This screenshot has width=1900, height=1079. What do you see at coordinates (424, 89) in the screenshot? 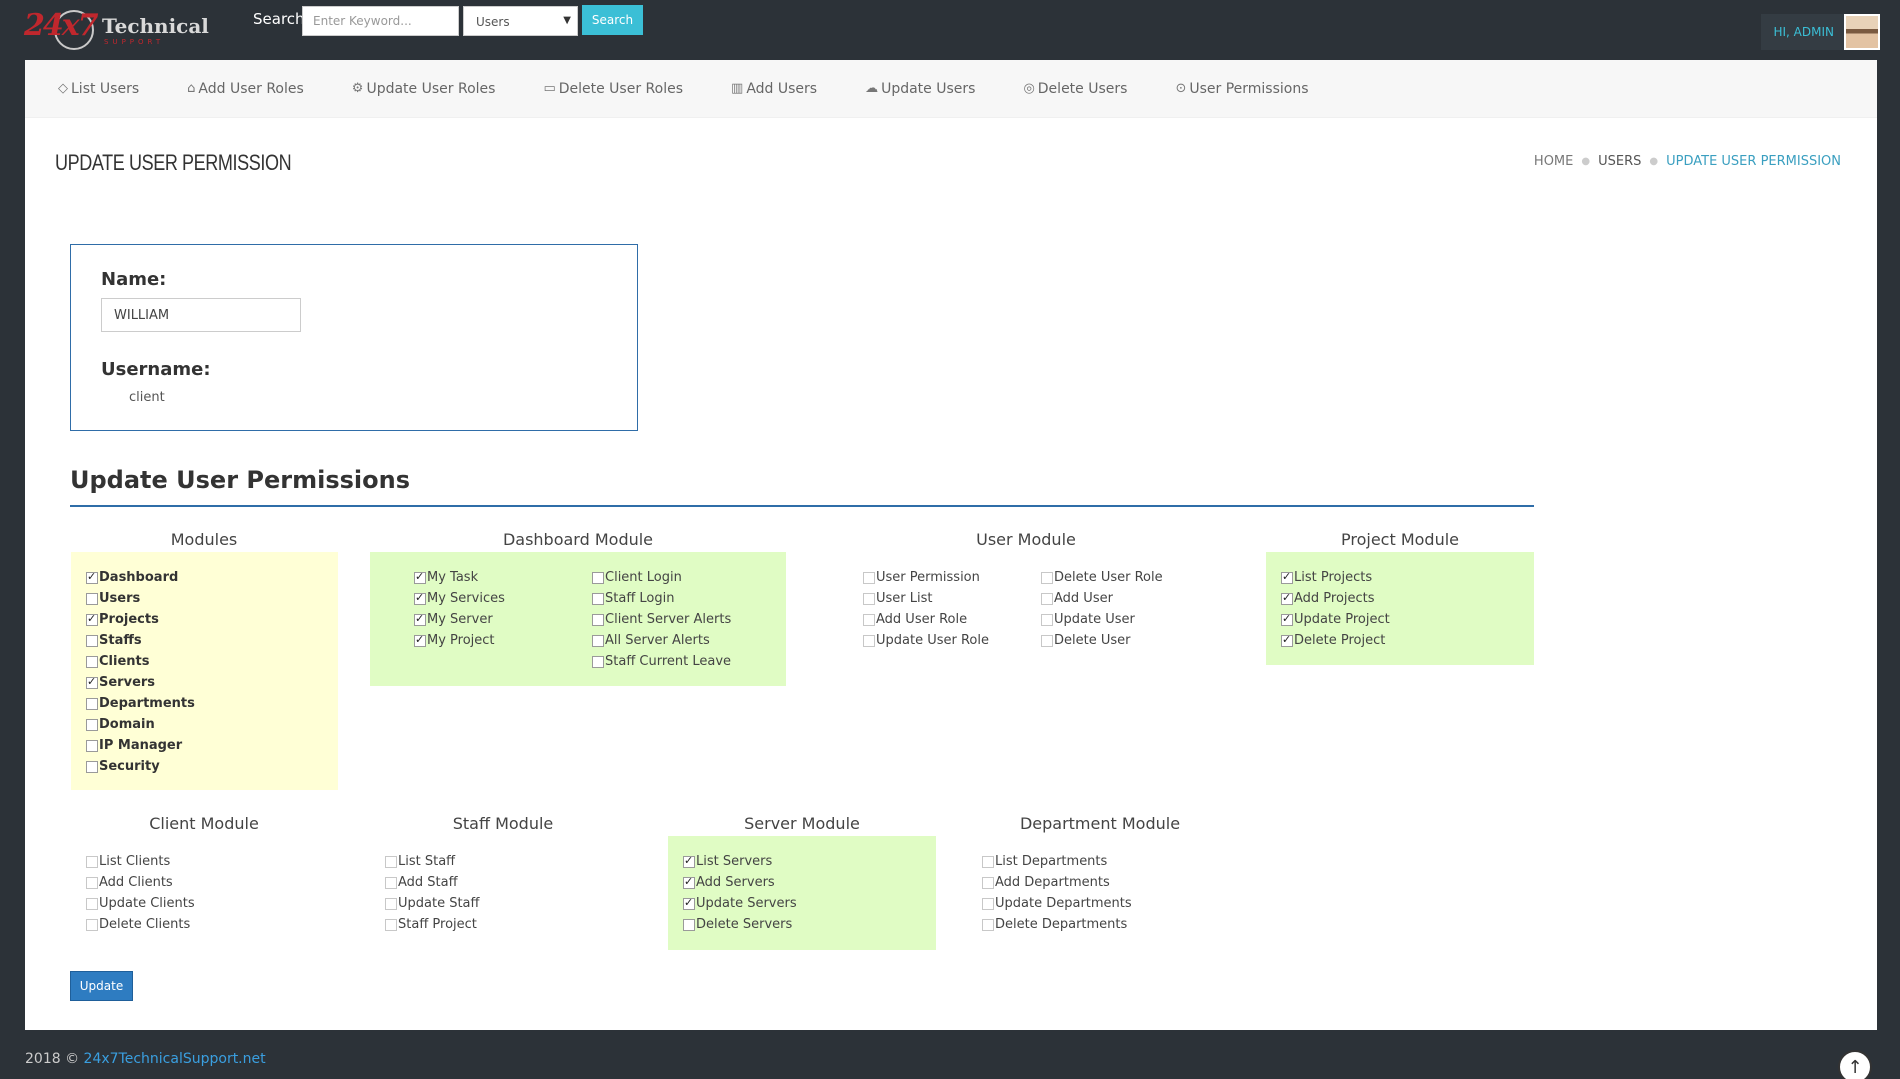
I see `nav-item-update-user-roles: ⚙ Update User Roles` at bounding box center [424, 89].